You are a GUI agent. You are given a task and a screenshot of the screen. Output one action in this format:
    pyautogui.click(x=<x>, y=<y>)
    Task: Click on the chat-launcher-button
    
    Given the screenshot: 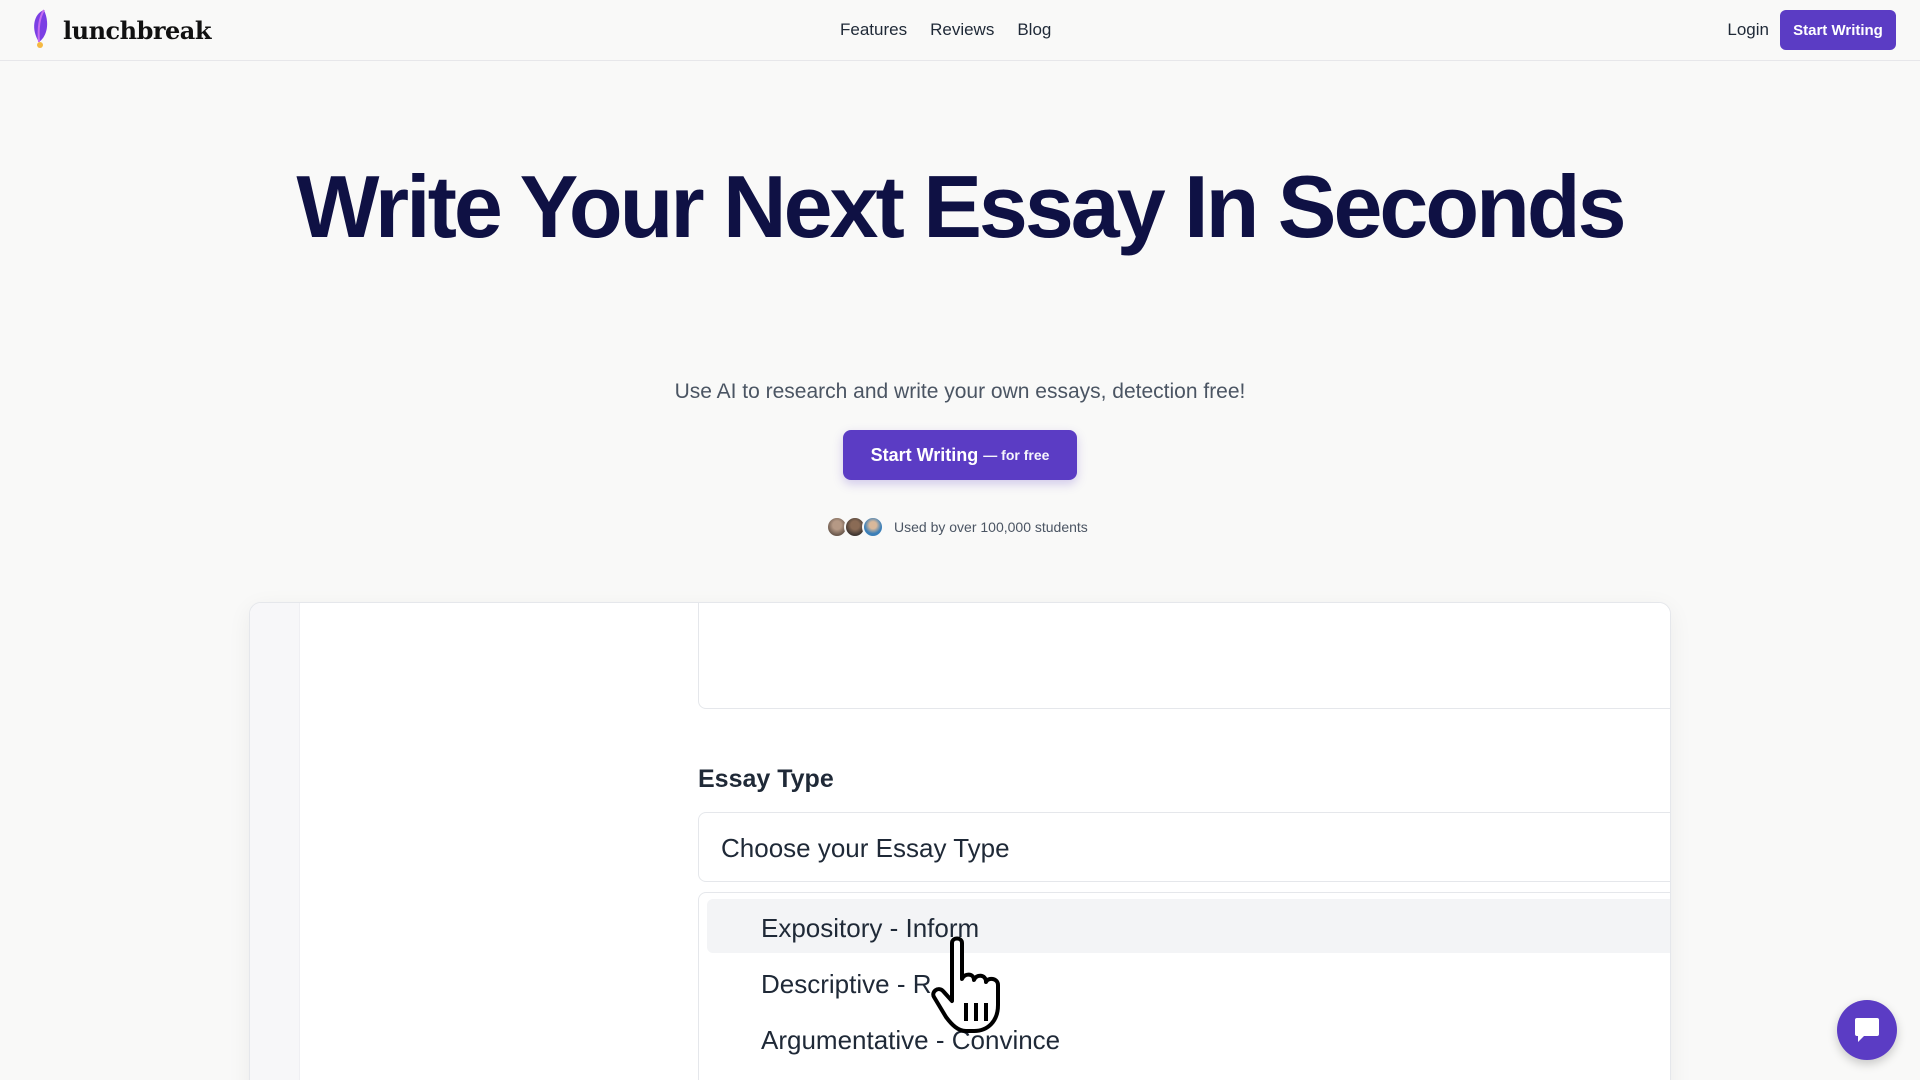 What is the action you would take?
    pyautogui.click(x=1867, y=1030)
    